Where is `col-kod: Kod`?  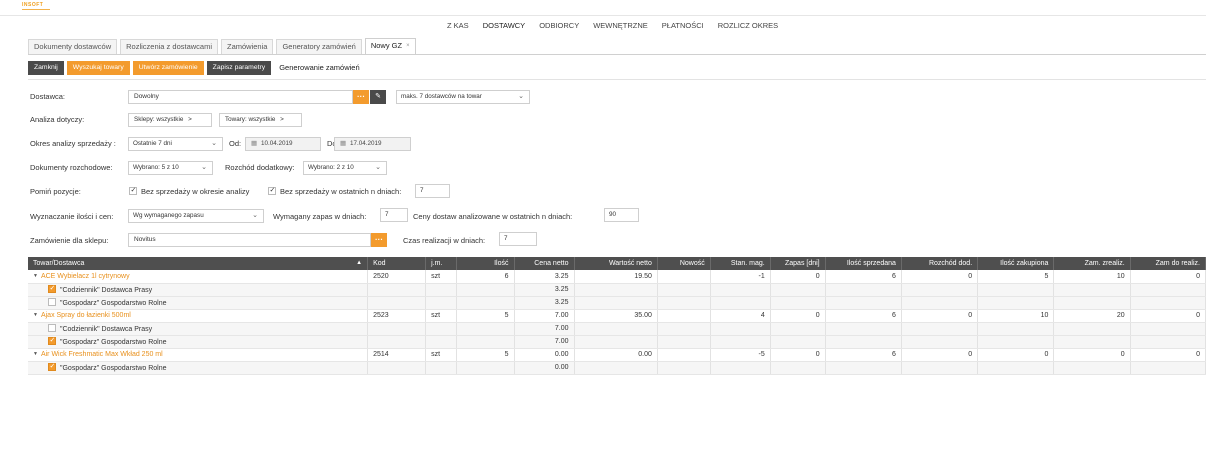 col-kod: Kod is located at coordinates (397, 263).